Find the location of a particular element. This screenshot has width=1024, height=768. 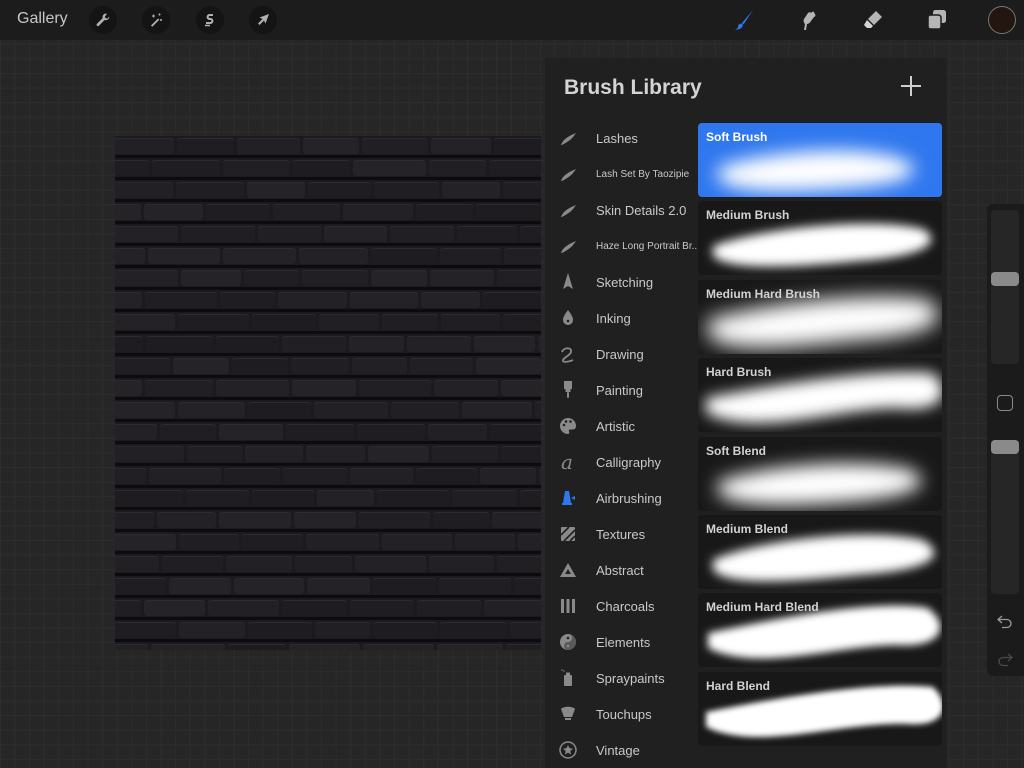

pen-nib-icon is located at coordinates (568, 318).